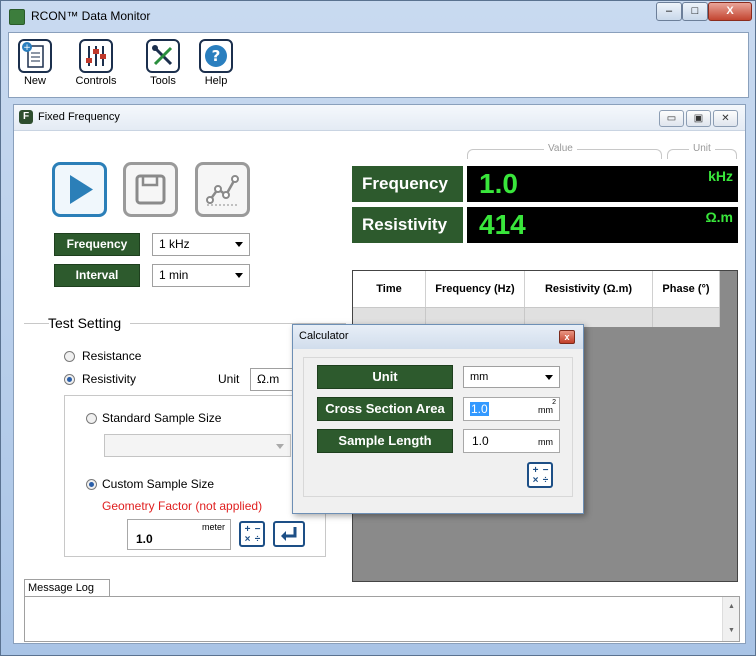 Image resolution: width=756 pixels, height=656 pixels. Describe the element at coordinates (719, 217) in the screenshot. I see `resistivity-readout-unit: Ω.m` at that location.